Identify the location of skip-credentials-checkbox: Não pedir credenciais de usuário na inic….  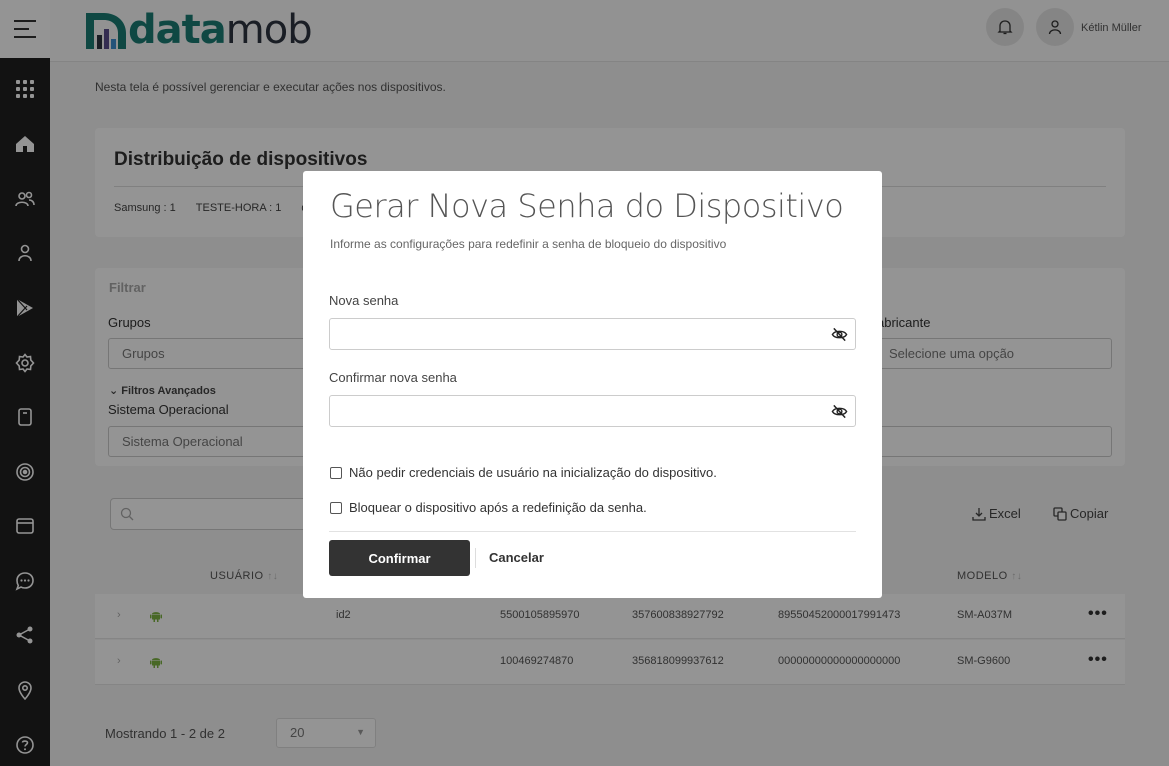
(523, 472).